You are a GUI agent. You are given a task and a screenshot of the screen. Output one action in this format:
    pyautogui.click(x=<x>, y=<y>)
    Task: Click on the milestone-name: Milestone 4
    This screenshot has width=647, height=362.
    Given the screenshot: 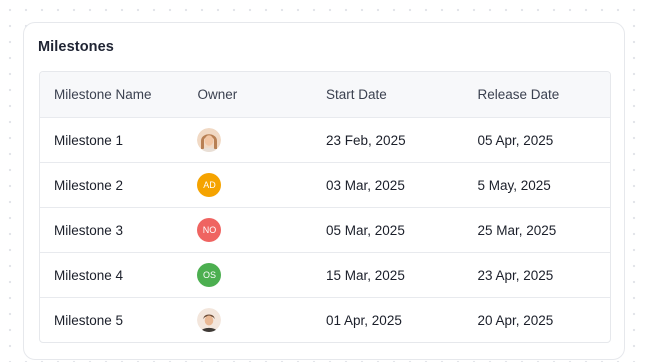 What is the action you would take?
    pyautogui.click(x=89, y=275)
    